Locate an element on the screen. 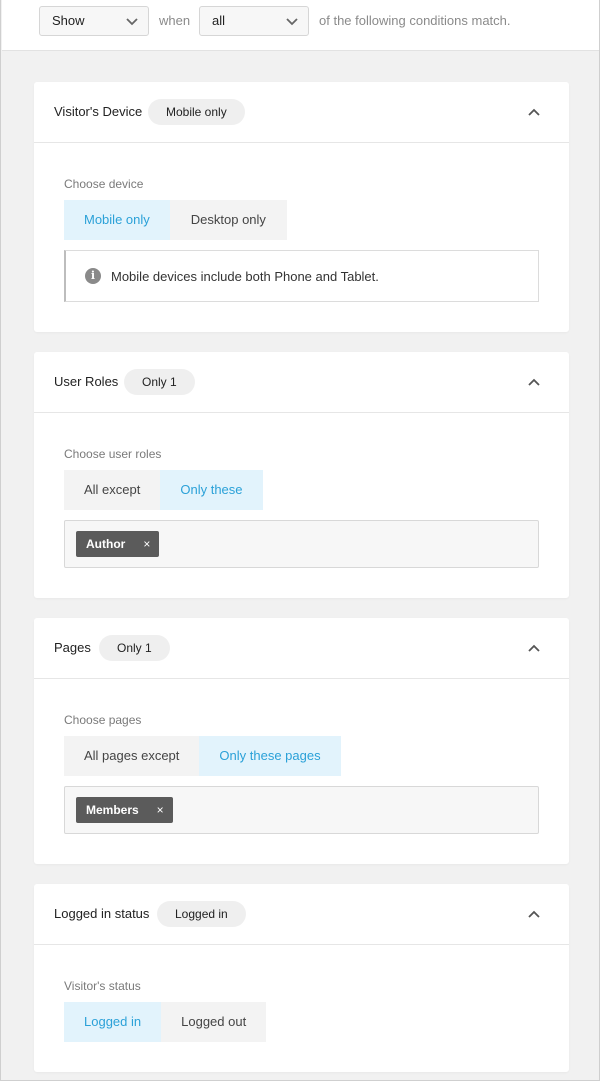  roles-toggle: All except Only these is located at coordinates (163, 490).